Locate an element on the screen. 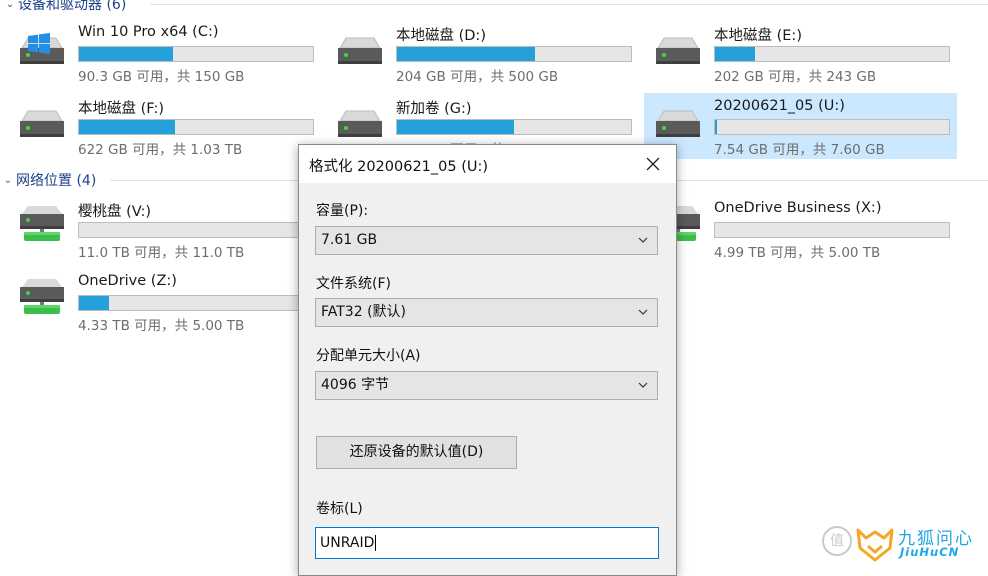  drive-f: 本地磁盘 (F:) 622 GB 可用，共 1.03 TB is located at coordinates (157, 125).